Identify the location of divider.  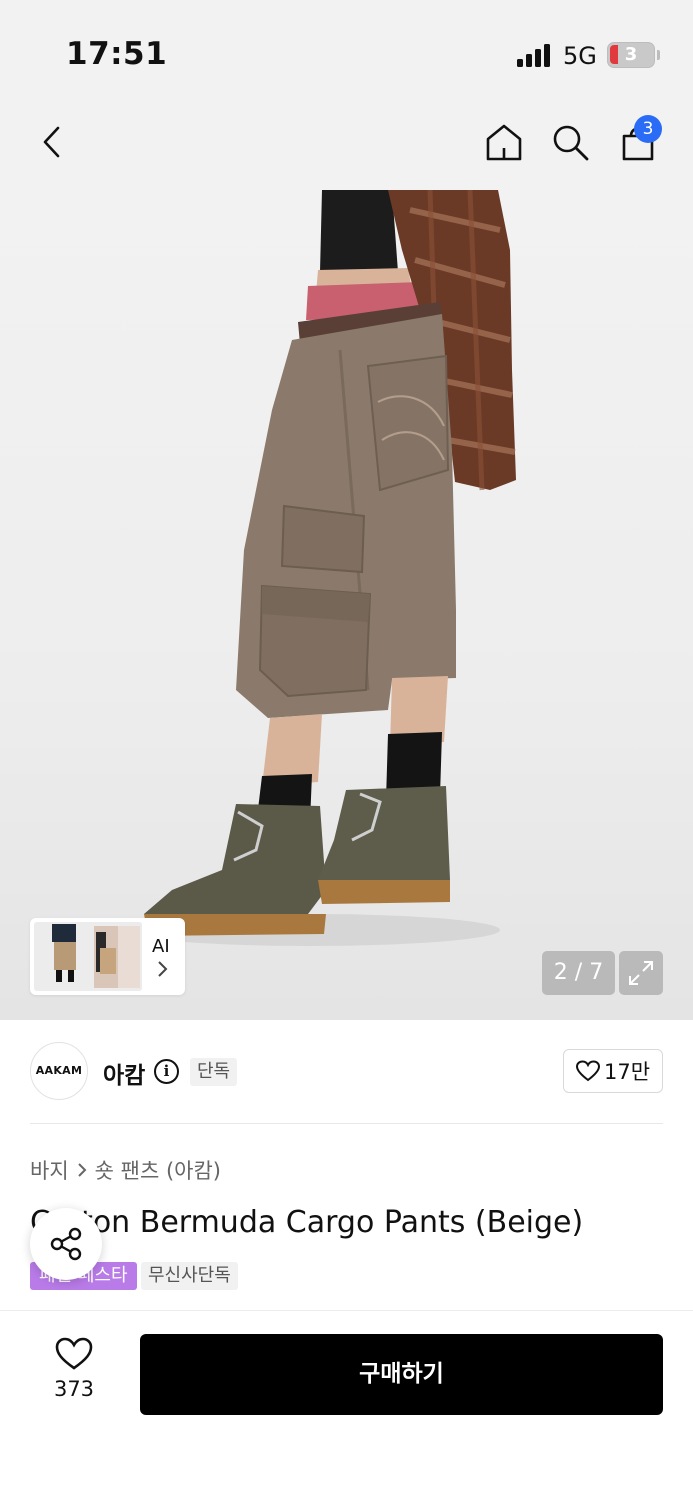
(346, 1123).